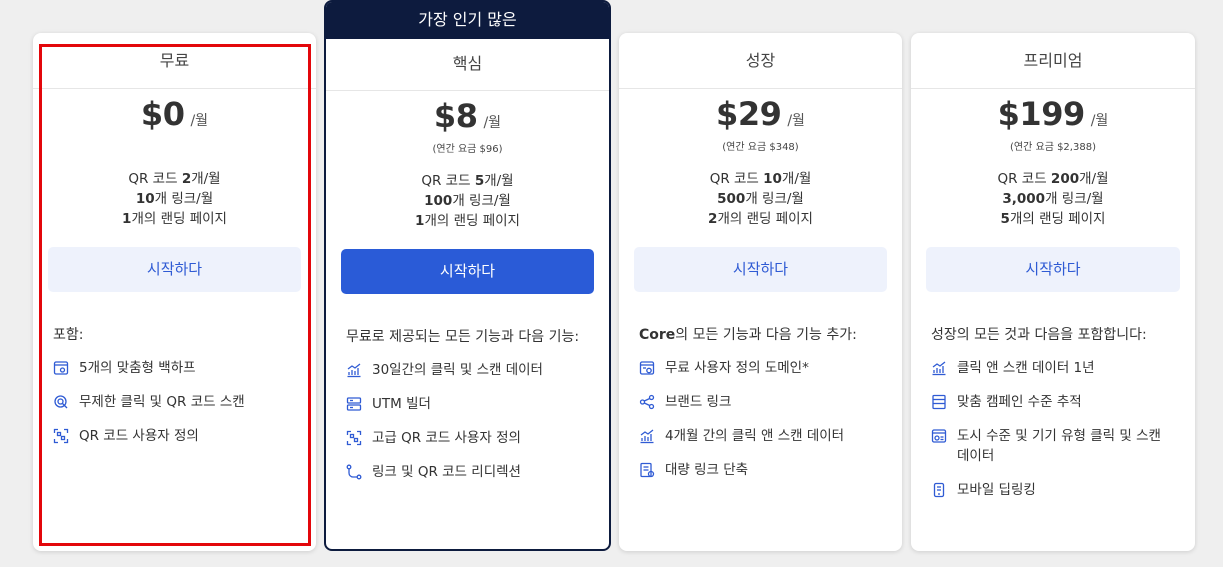 This screenshot has height=567, width=1223. I want to click on plan-limits: QR 코드 5개/월 100개 링크/월 1개의 랜딩 페이지, so click(467, 201).